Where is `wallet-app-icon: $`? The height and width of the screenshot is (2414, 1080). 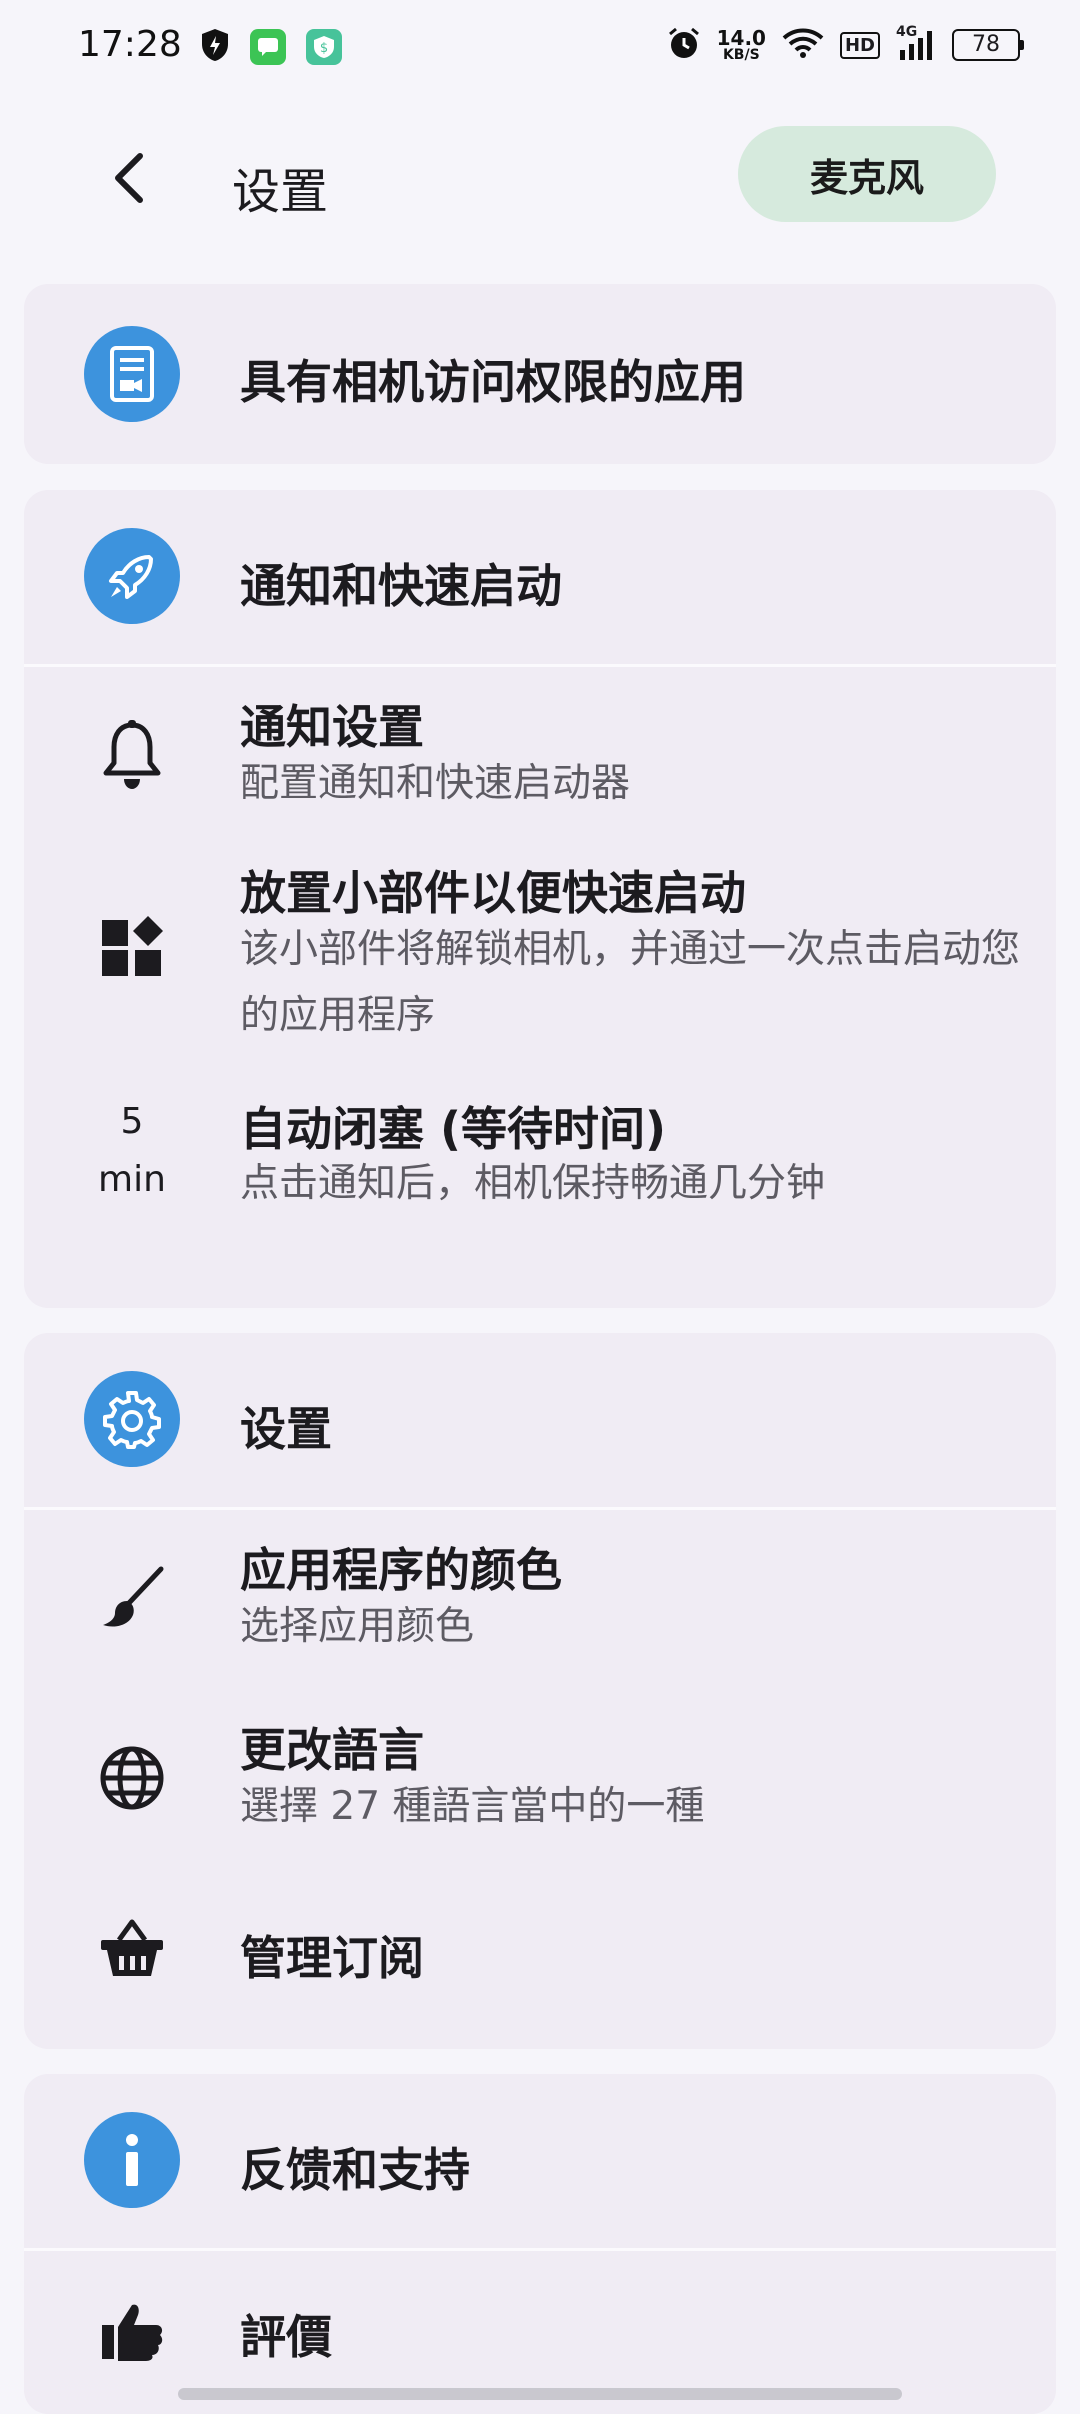
wallet-app-icon: $ is located at coordinates (324, 47).